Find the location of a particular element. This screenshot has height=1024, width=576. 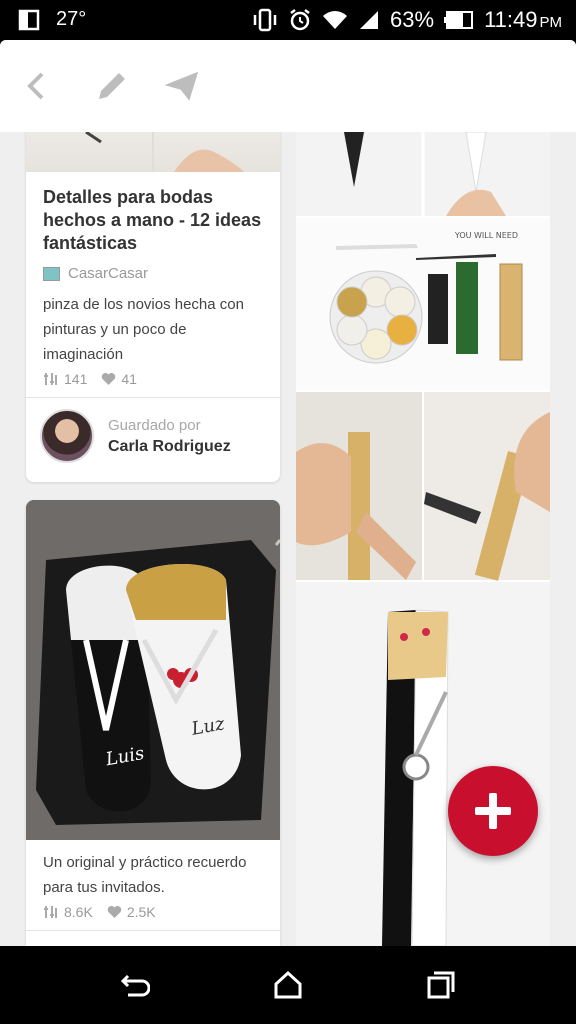

vibrate-icon is located at coordinates (265, 20).